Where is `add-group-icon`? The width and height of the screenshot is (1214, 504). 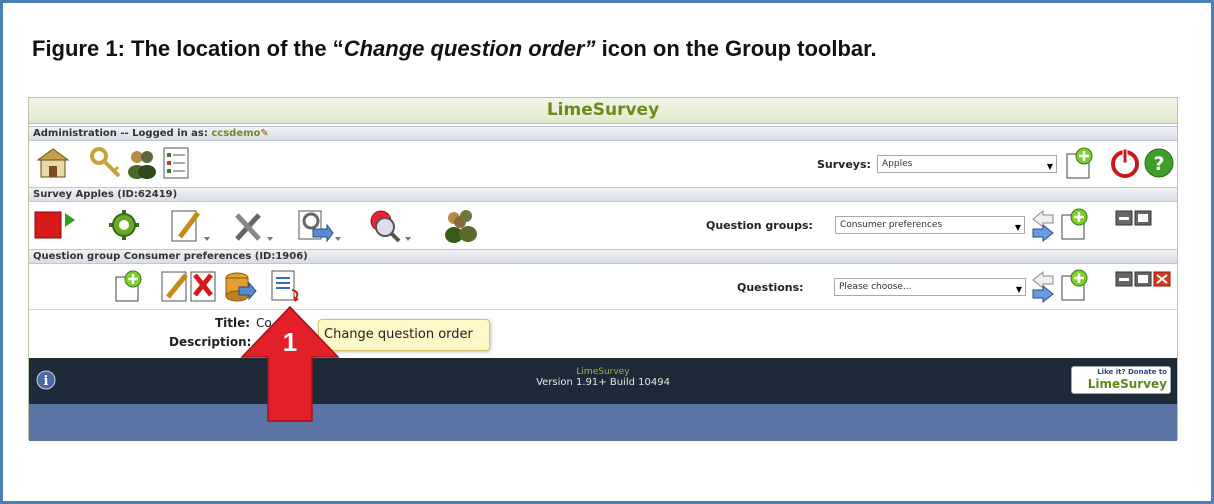 add-group-icon is located at coordinates (1074, 224).